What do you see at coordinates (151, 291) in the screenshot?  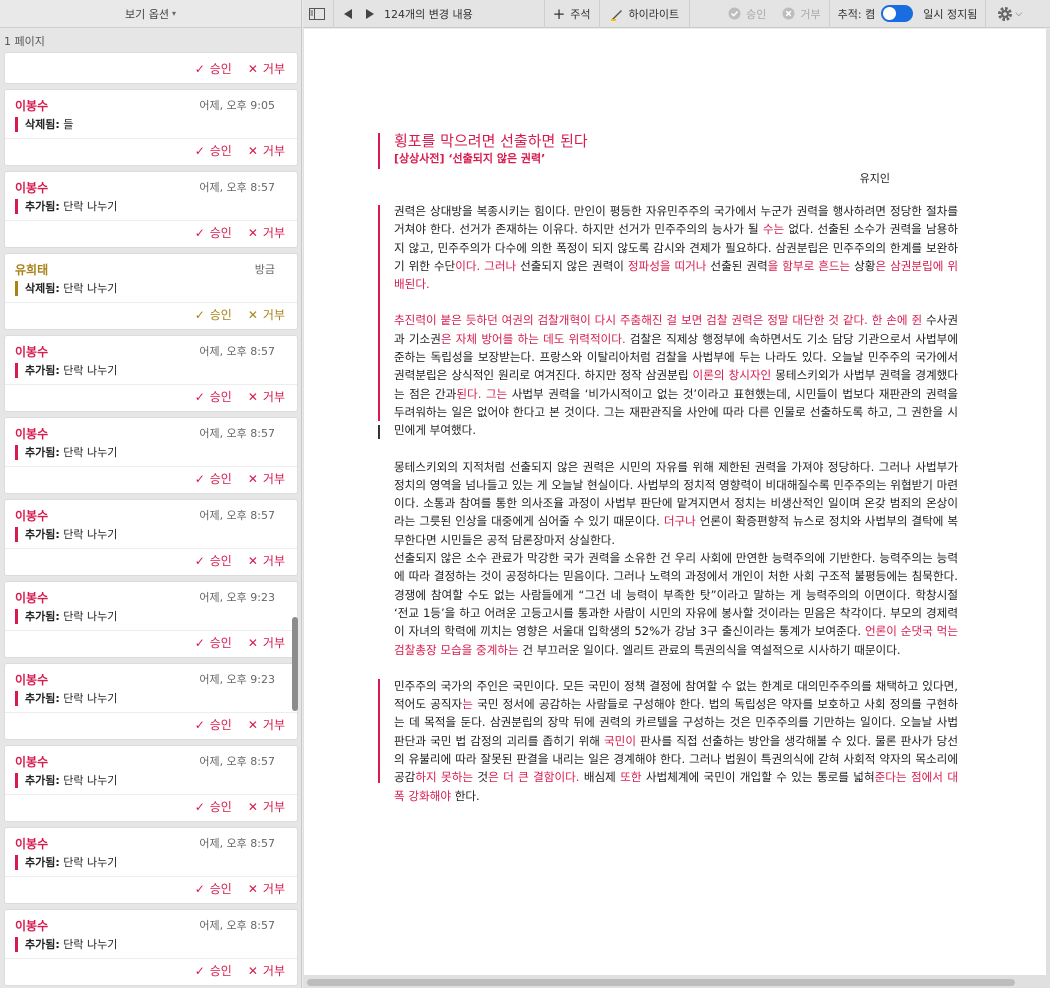 I see `change-card: 유희태 방금 삭제됨: 단락 나누기 ✓ 승인 ✕ 거부` at bounding box center [151, 291].